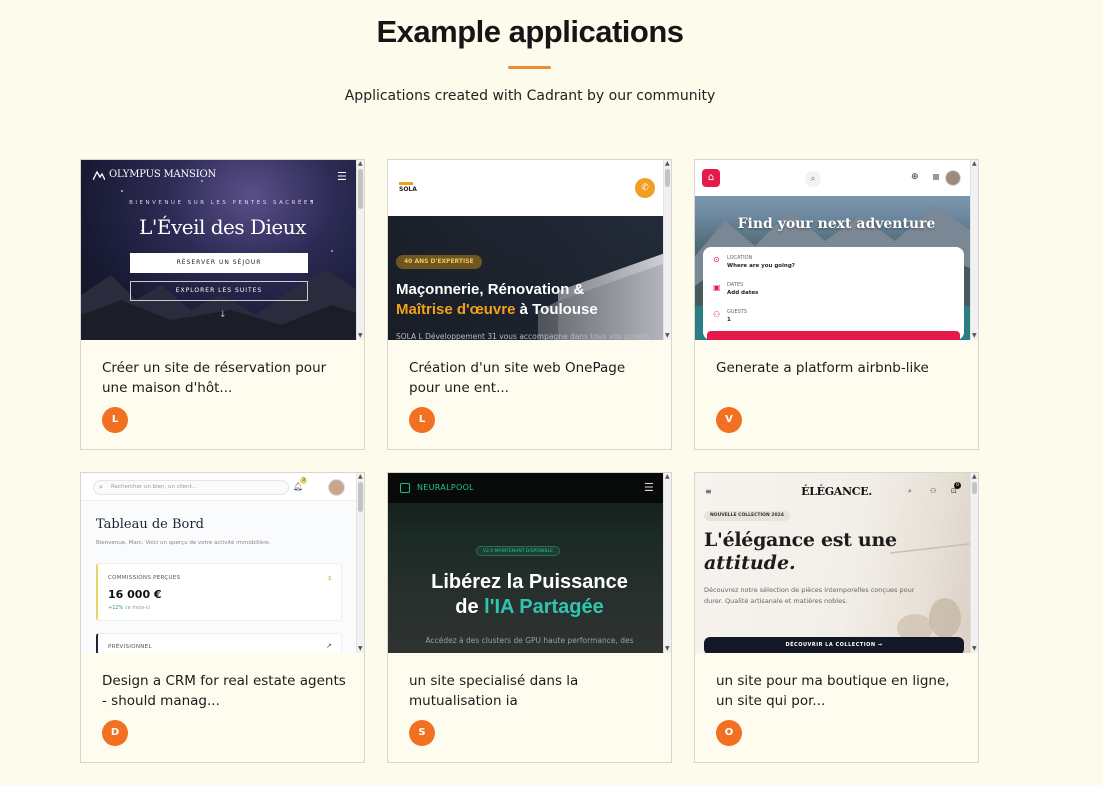 The height and width of the screenshot is (785, 1103). I want to click on hero-image, so click(529, 278).